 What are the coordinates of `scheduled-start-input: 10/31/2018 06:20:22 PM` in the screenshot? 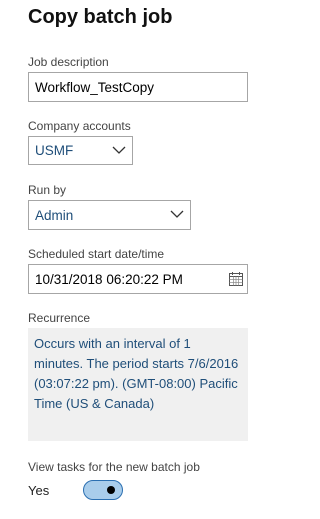 It's located at (138, 279).